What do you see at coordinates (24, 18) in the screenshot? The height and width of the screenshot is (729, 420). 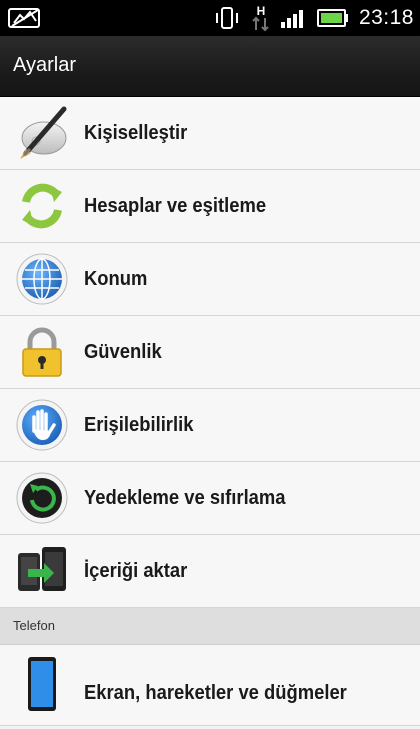 I see `notification-icon` at bounding box center [24, 18].